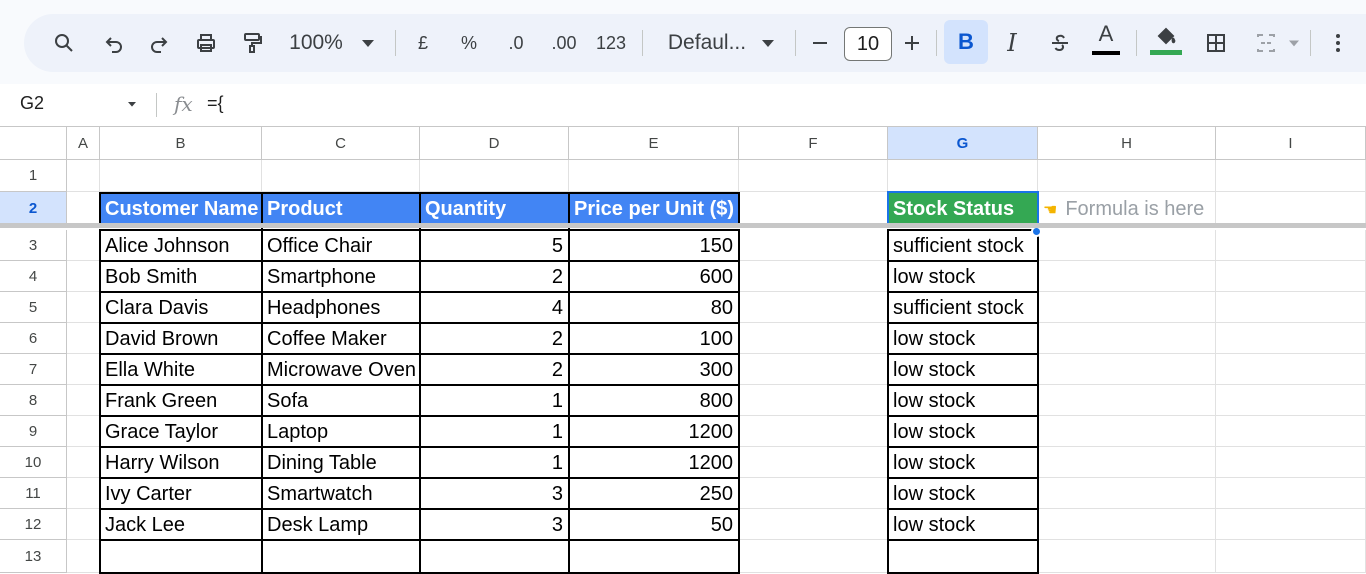  I want to click on customer-name-cell: Jack Lee, so click(181, 524).